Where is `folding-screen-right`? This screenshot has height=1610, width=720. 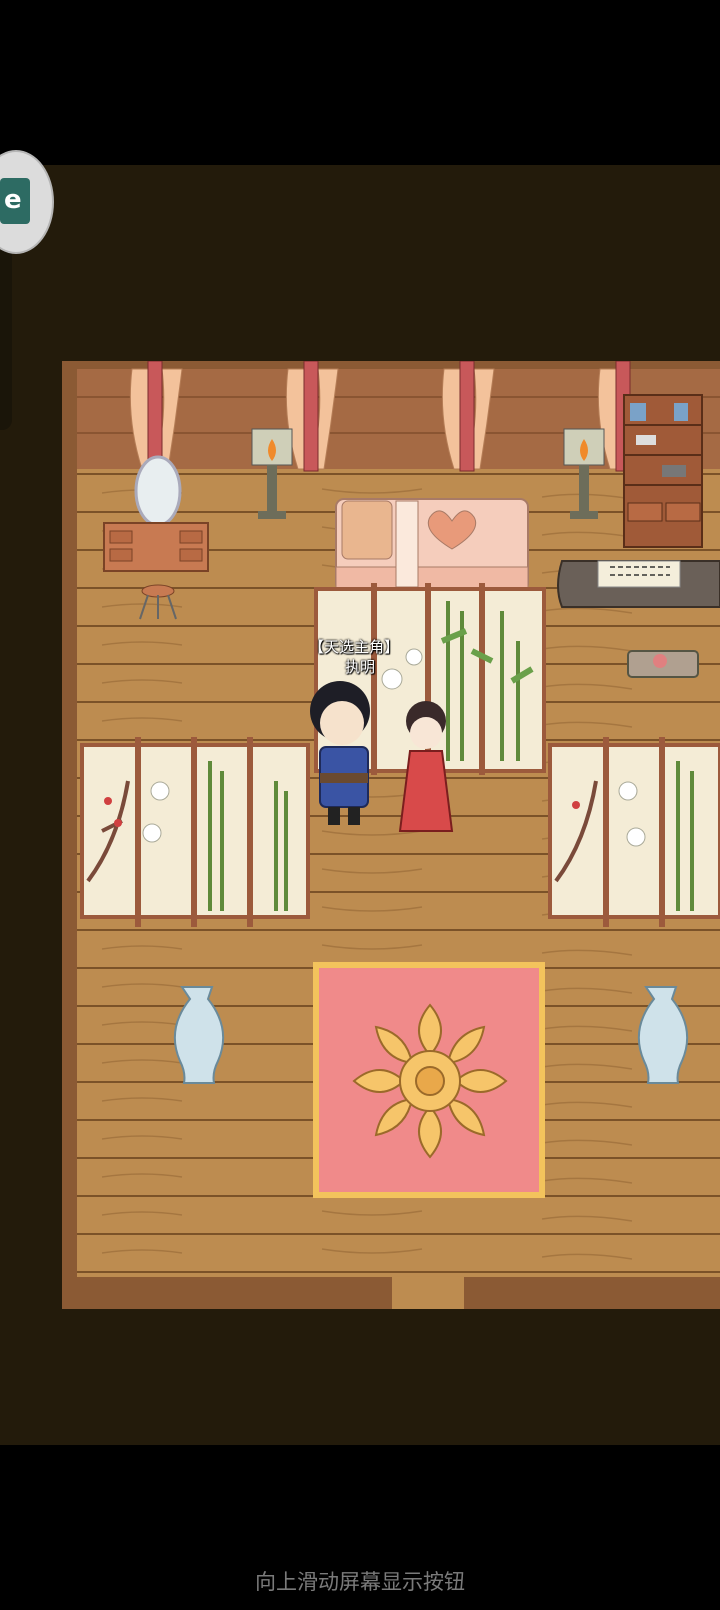
folding-screen-right is located at coordinates (634, 832).